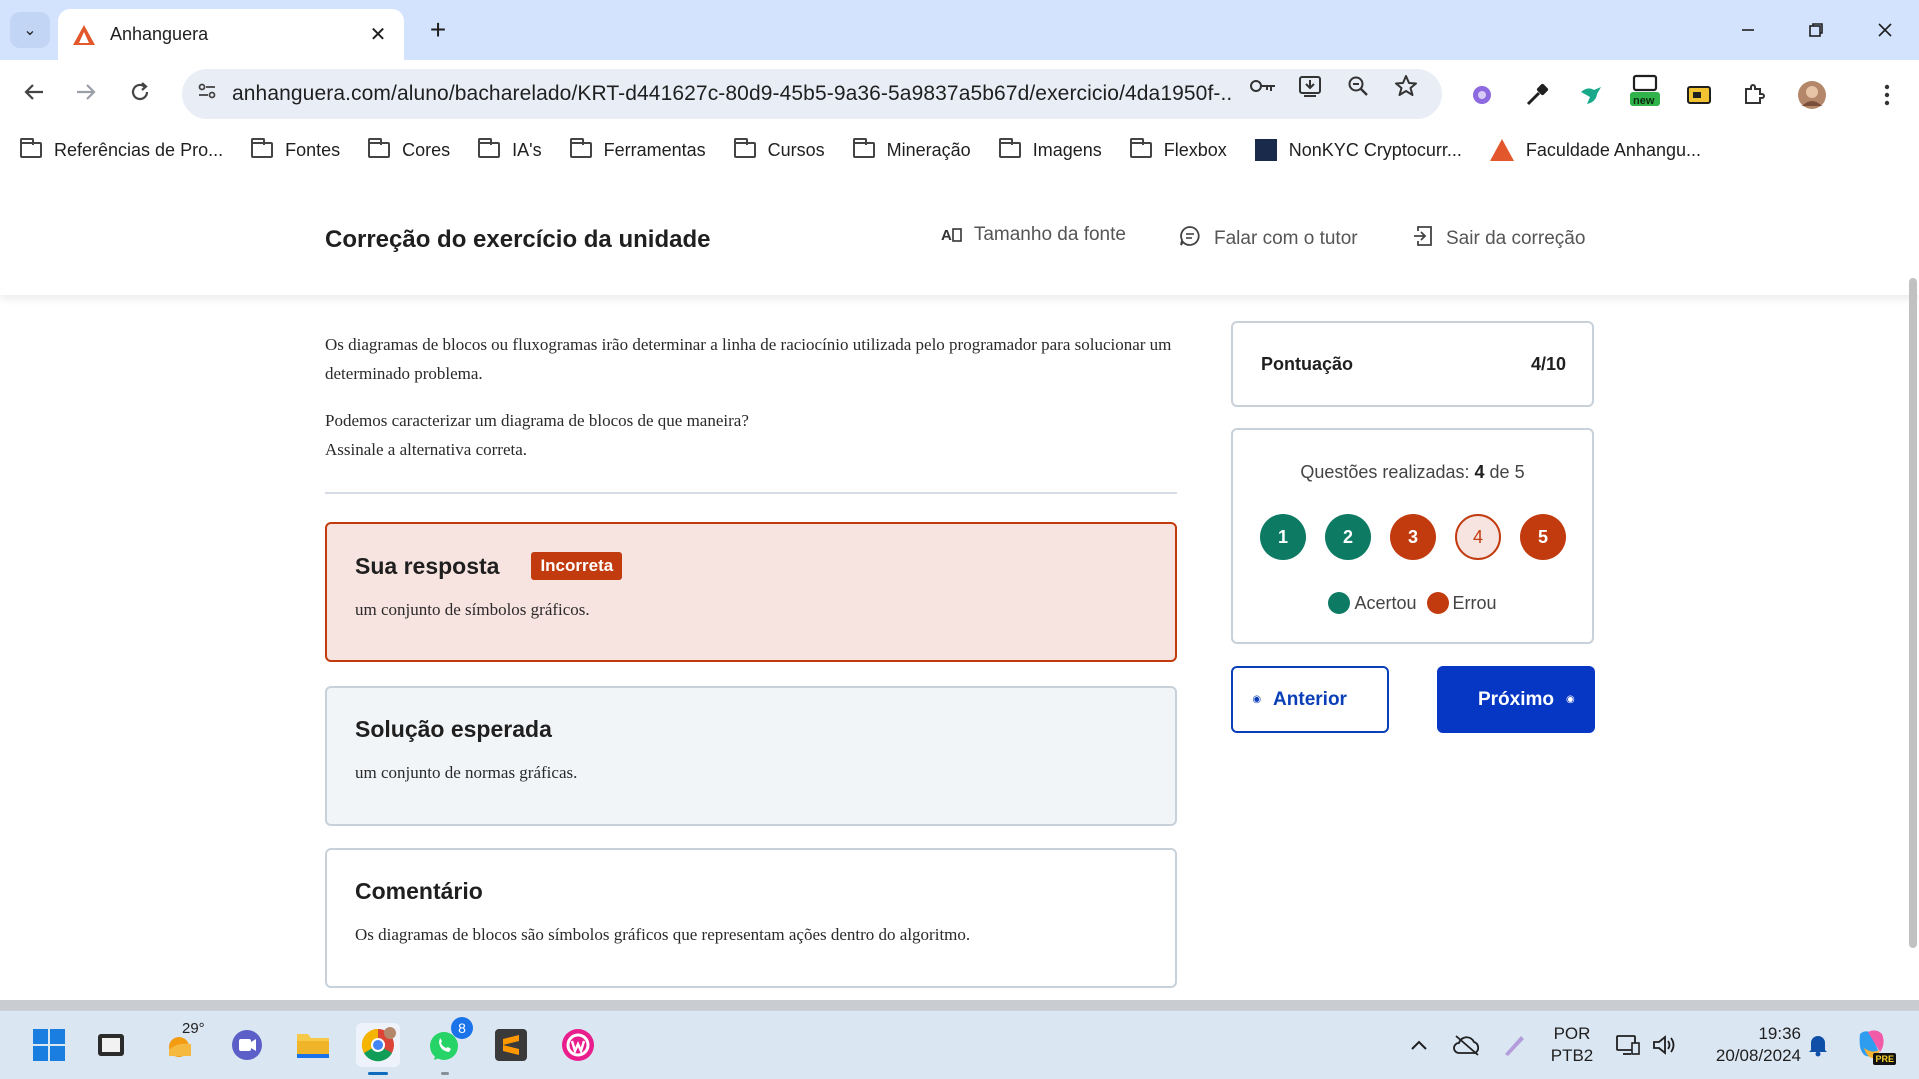  I want to click on kebab-menu-icon, so click(1887, 95).